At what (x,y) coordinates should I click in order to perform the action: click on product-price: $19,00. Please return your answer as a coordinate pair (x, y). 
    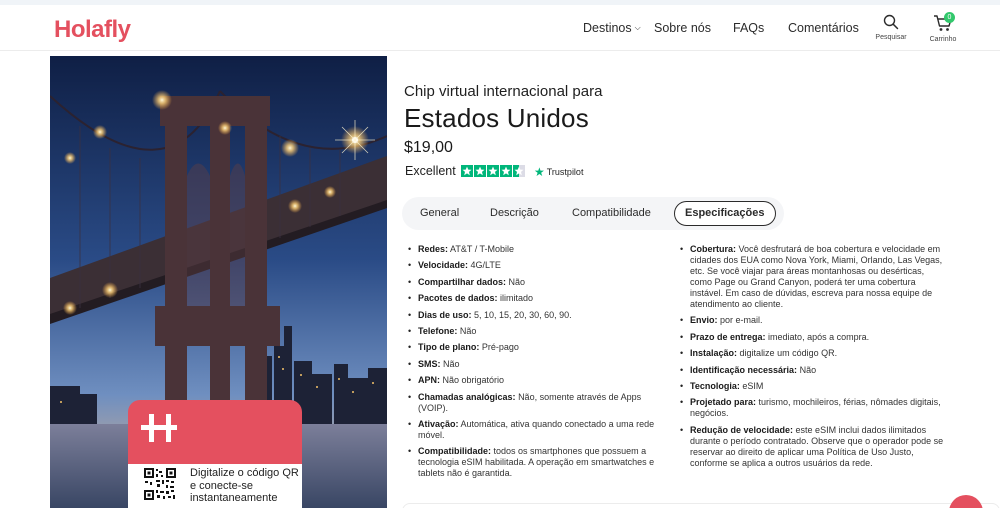
    Looking at the image, I should click on (428, 147).